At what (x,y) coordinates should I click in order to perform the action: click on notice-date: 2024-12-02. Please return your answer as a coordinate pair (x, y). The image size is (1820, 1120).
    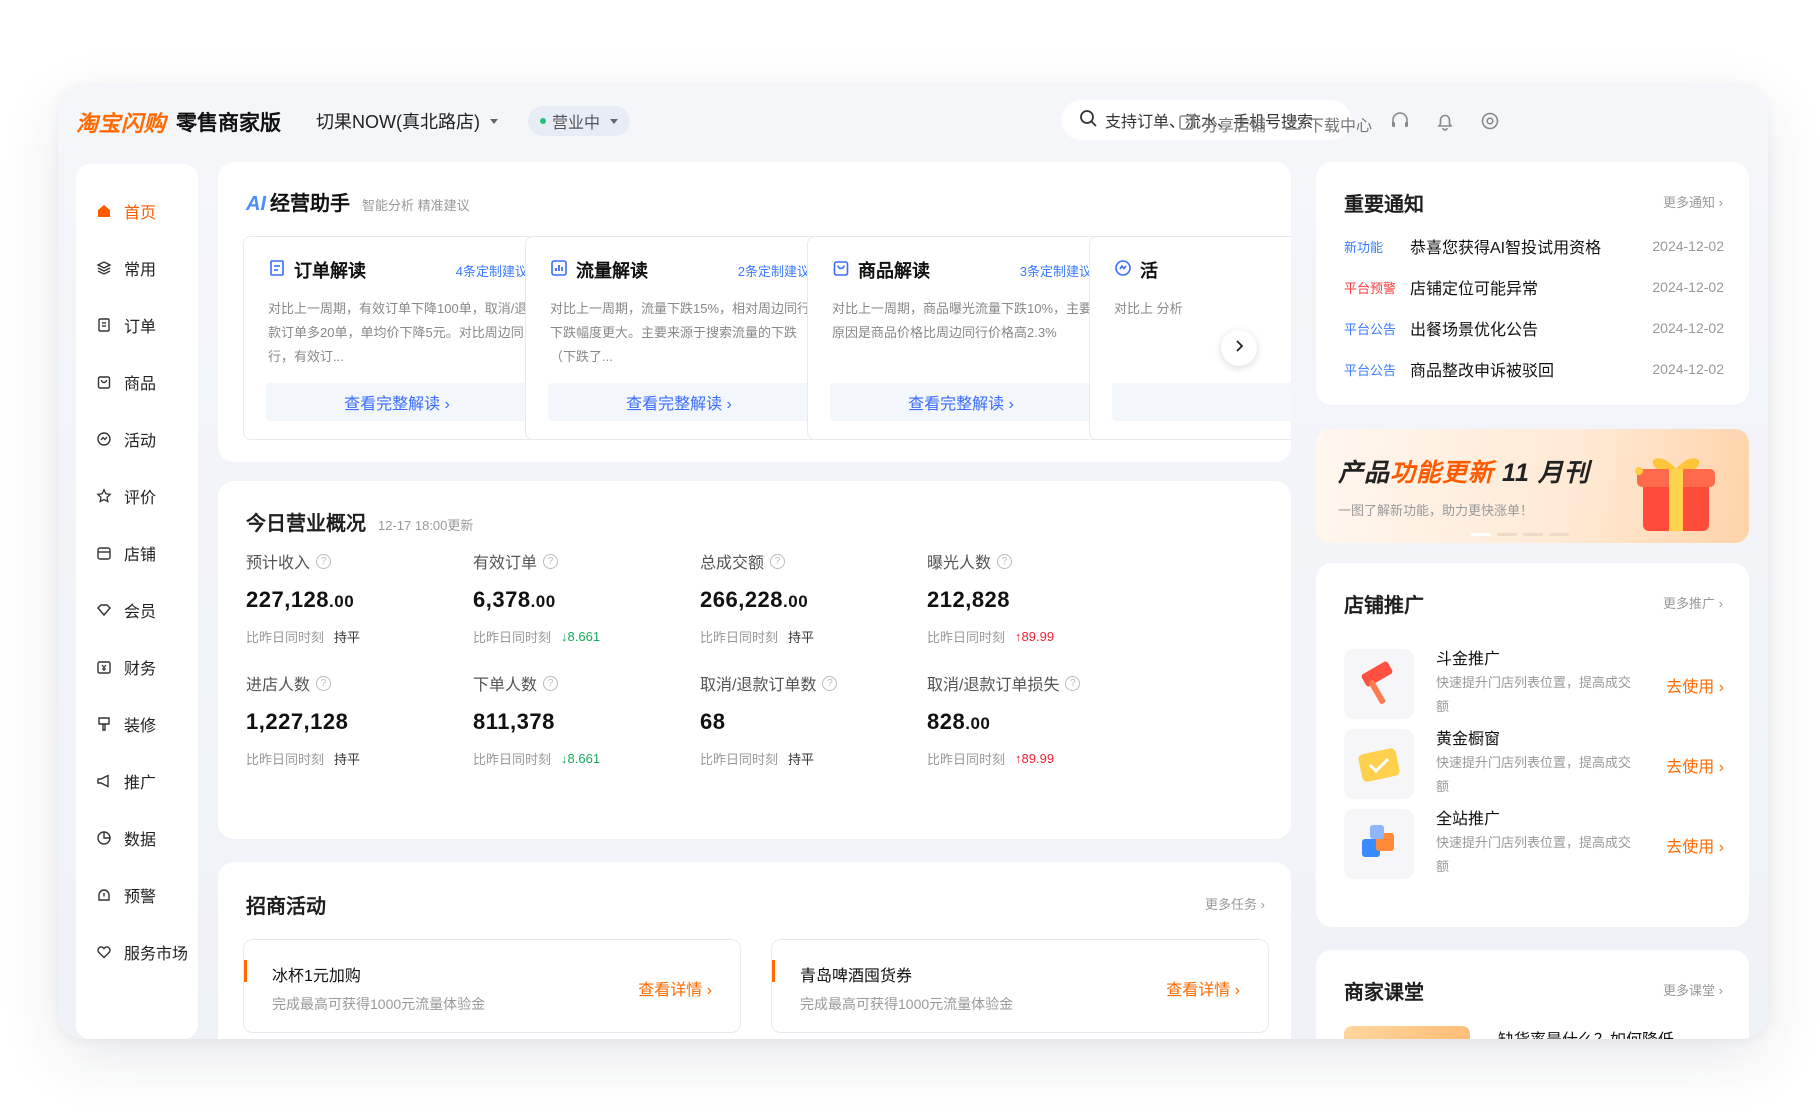
    Looking at the image, I should click on (1688, 246).